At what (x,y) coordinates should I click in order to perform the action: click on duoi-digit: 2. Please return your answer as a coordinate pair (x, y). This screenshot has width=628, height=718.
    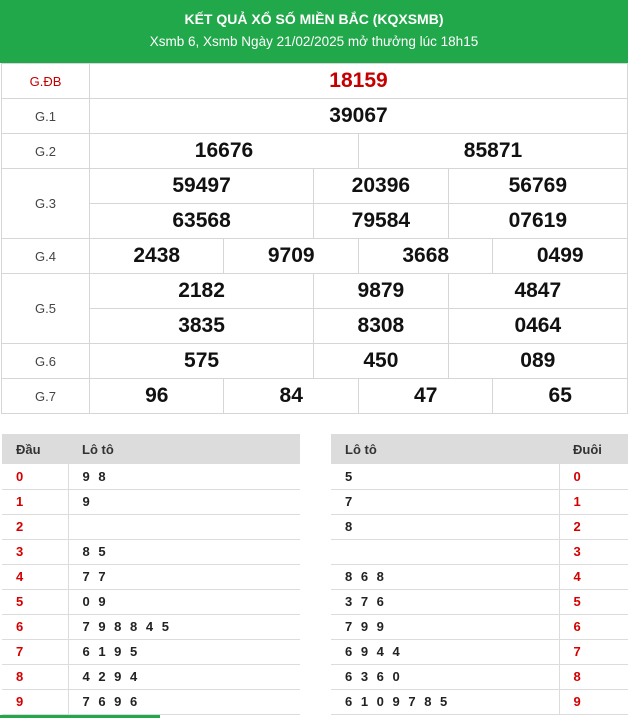
    Looking at the image, I should click on (593, 527).